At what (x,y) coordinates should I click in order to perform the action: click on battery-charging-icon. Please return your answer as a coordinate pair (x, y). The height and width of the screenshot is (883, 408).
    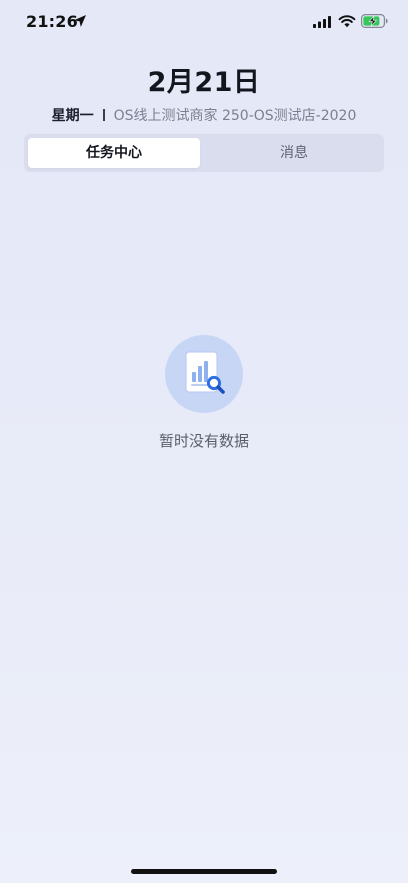
    Looking at the image, I should click on (374, 21).